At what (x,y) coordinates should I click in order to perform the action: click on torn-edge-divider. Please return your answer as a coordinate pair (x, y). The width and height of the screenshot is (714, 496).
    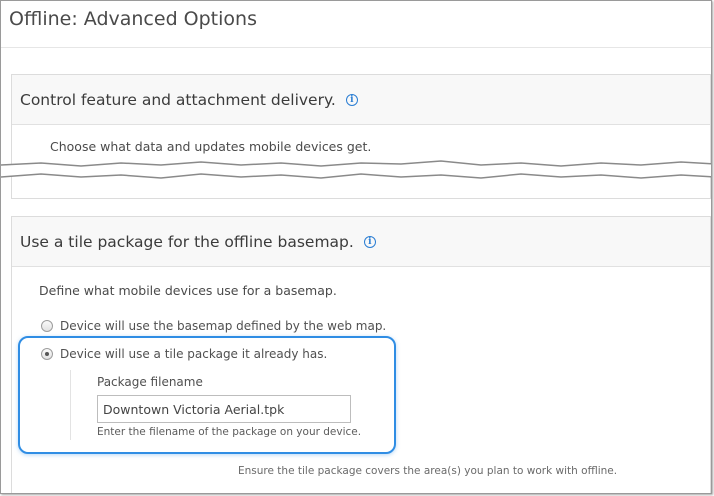
    Looking at the image, I should click on (356, 169).